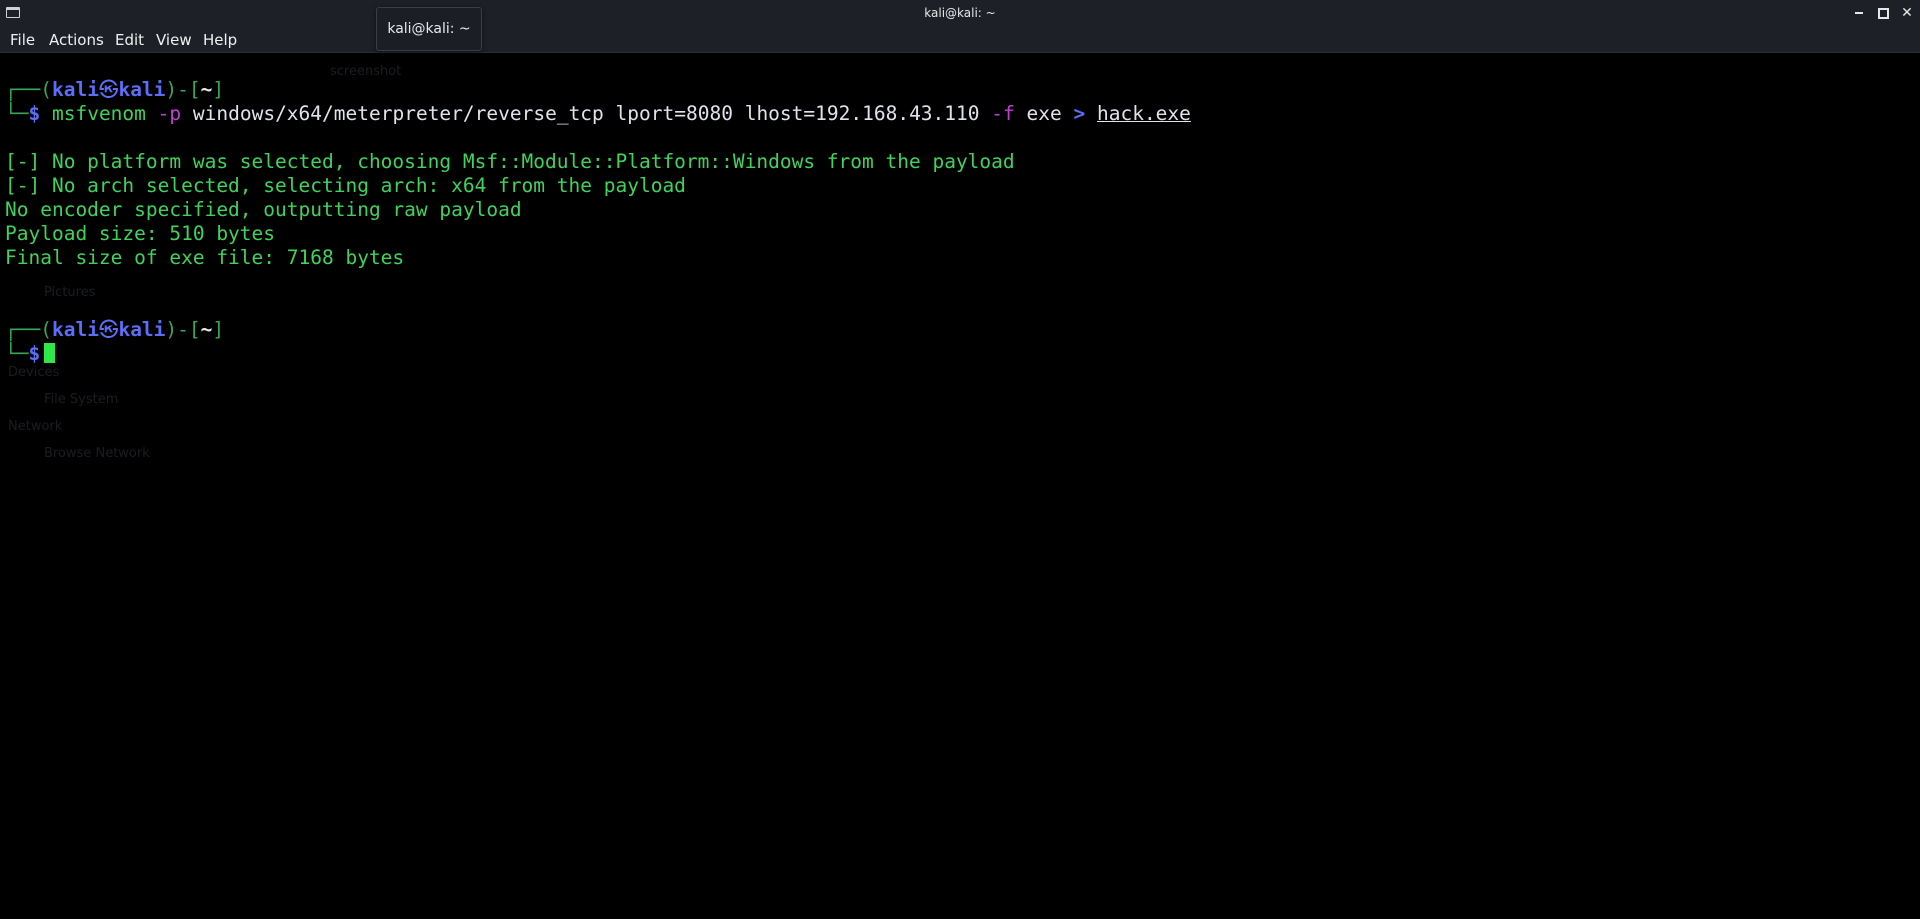 This screenshot has height=919, width=1920. Describe the element at coordinates (34, 372) in the screenshot. I see `ghost-devices-label: Devices` at that location.